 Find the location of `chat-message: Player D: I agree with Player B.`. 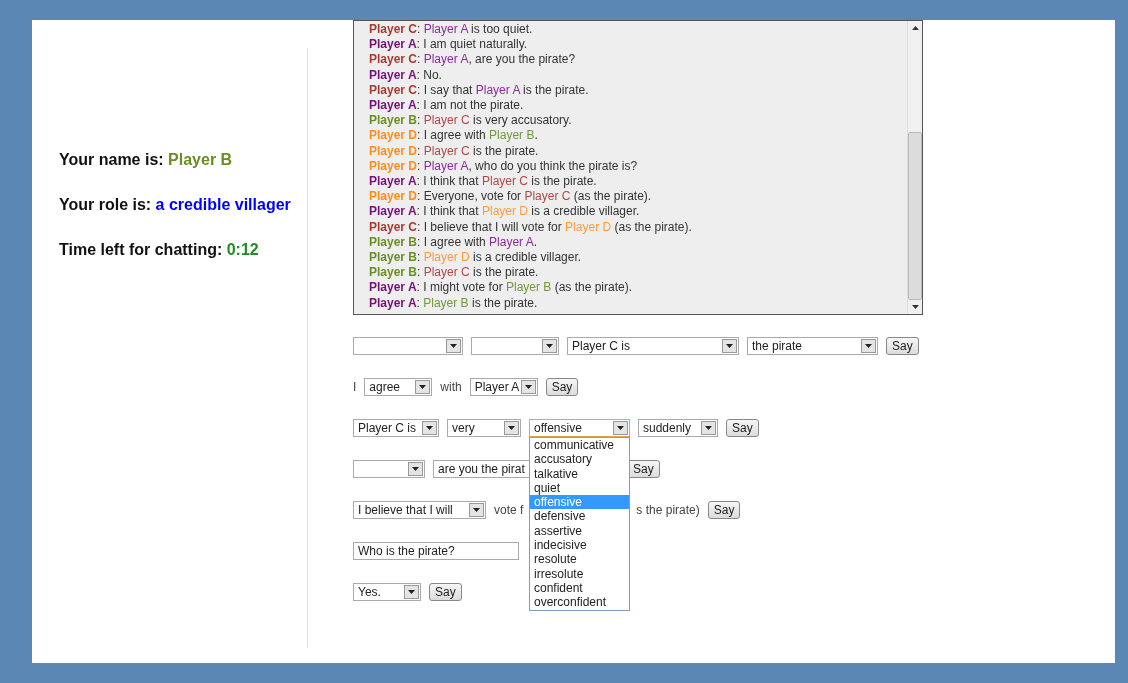

chat-message: Player D: I agree with Player B. is located at coordinates (454, 136).